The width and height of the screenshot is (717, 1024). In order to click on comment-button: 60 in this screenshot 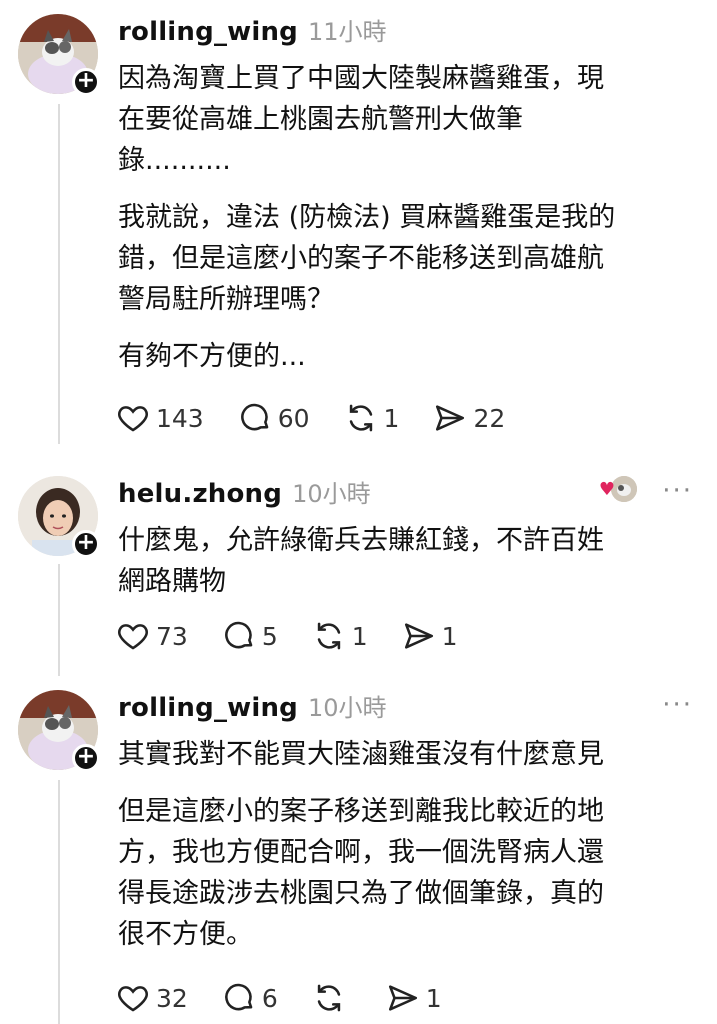, I will do `click(274, 418)`.